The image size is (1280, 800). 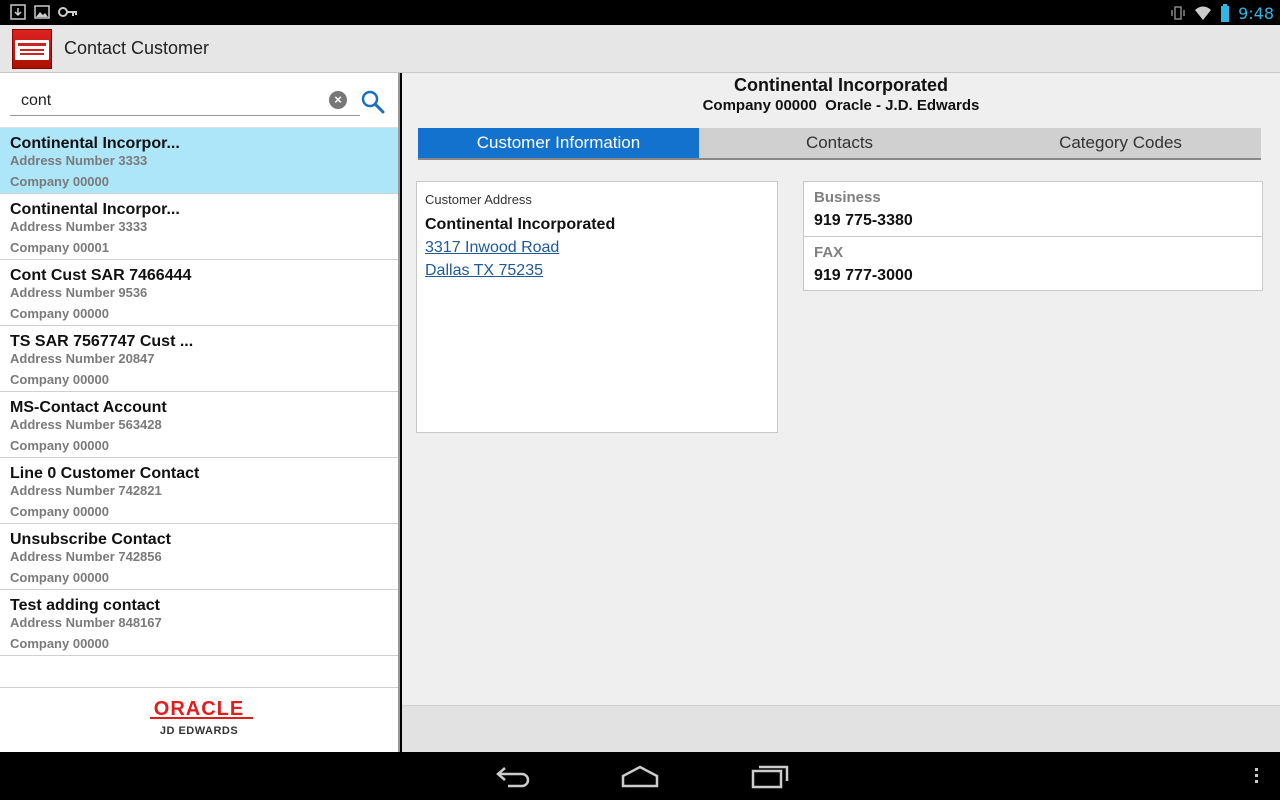 I want to click on notification-icons, so click(x=44, y=12).